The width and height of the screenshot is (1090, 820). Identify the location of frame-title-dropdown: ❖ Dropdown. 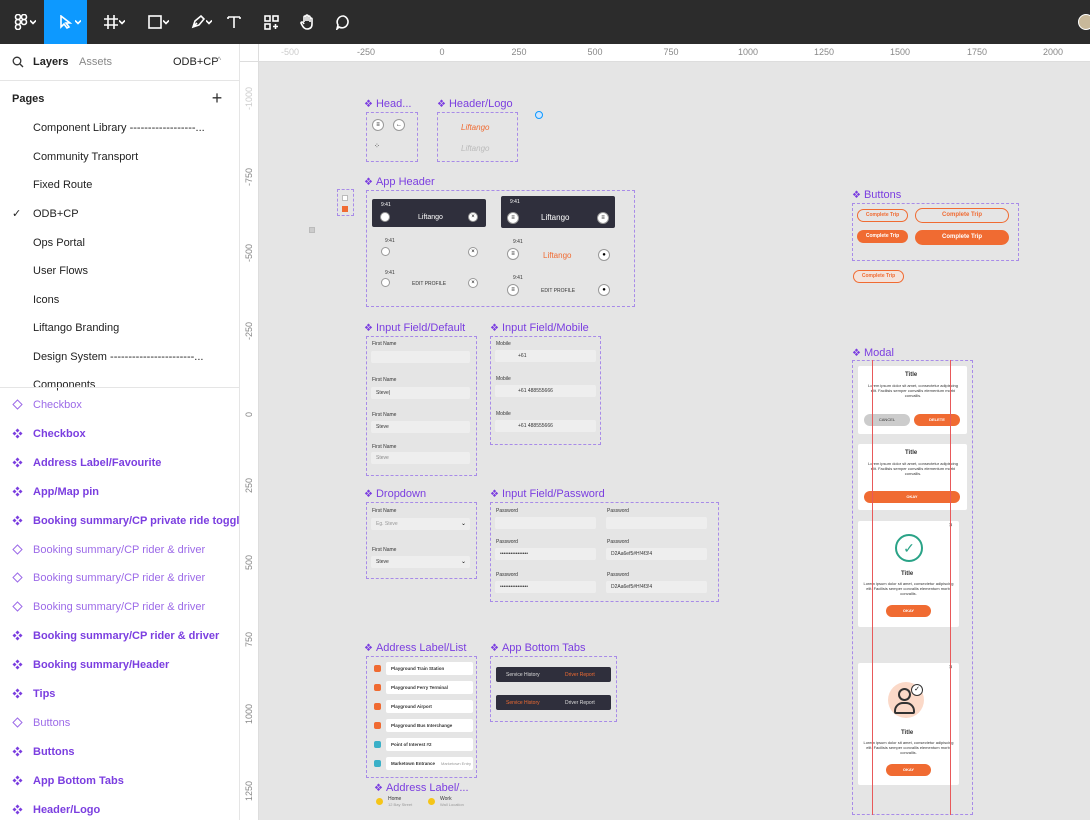
(395, 494).